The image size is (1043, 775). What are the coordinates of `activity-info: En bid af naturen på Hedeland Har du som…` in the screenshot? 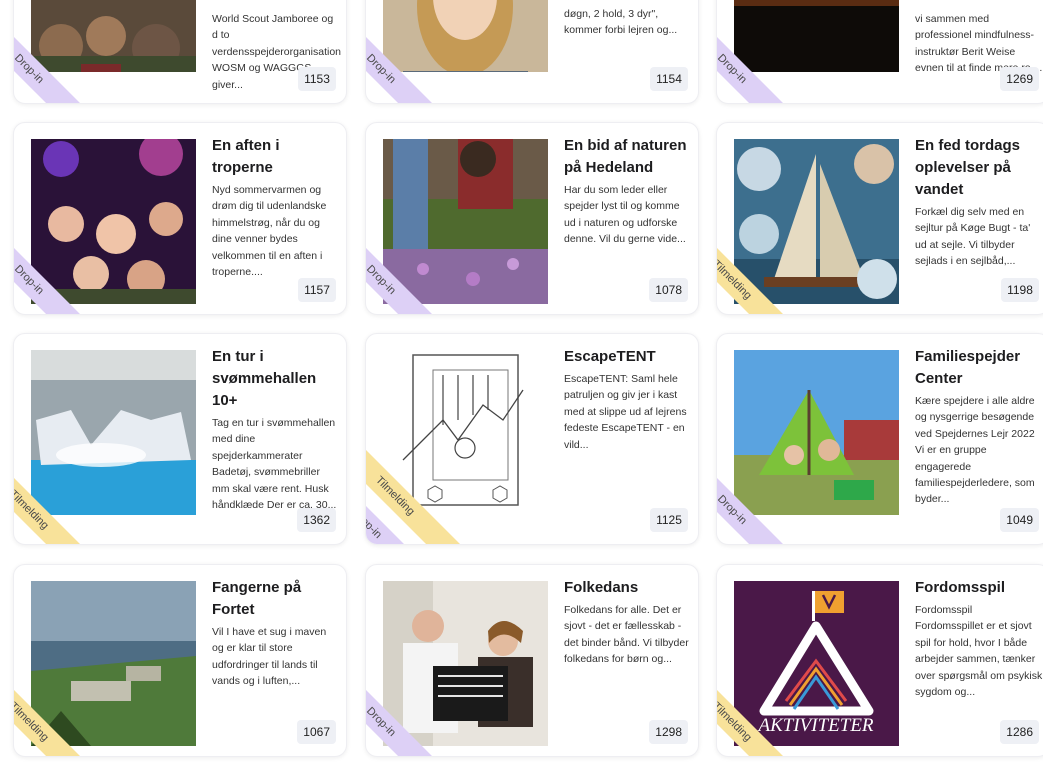 It's located at (628, 191).